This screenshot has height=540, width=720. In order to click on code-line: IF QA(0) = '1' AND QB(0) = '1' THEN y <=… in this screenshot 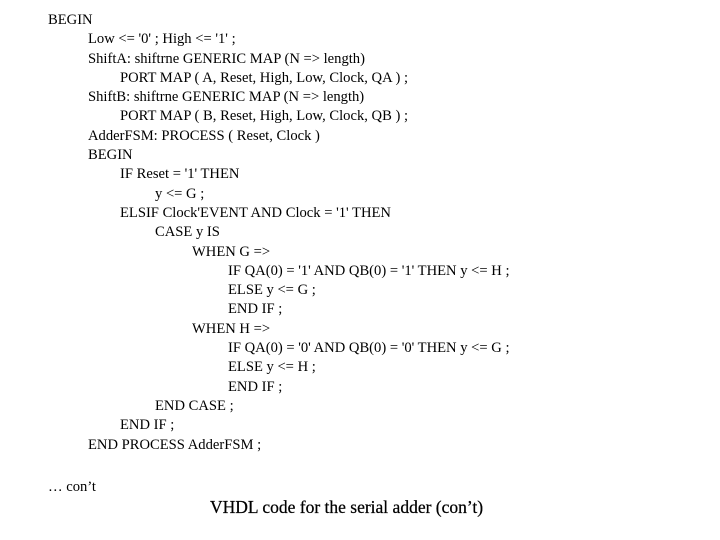, I will do `click(360, 271)`.